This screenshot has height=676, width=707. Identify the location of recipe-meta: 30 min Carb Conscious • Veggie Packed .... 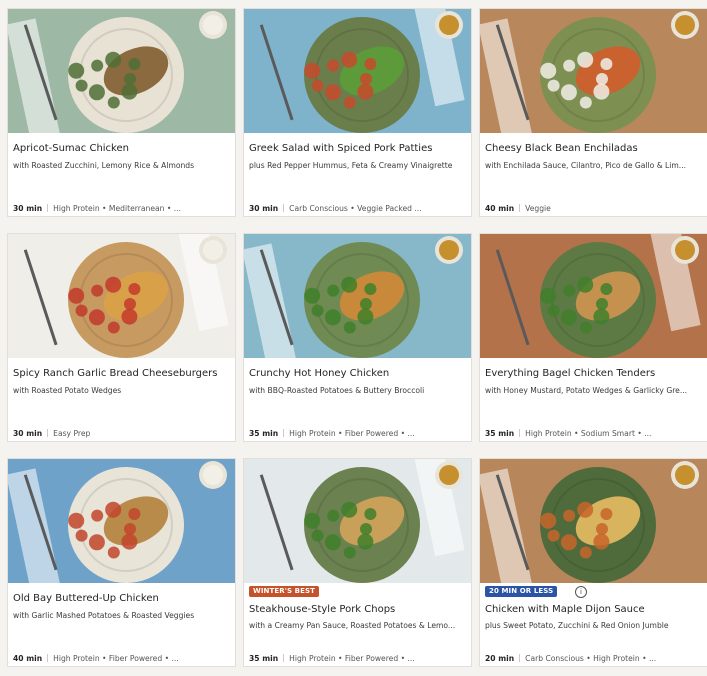
(358, 208).